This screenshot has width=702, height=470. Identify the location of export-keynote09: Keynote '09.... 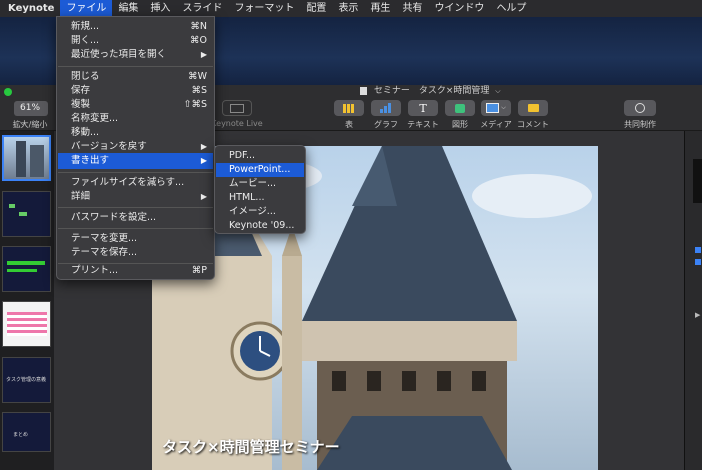
(260, 226).